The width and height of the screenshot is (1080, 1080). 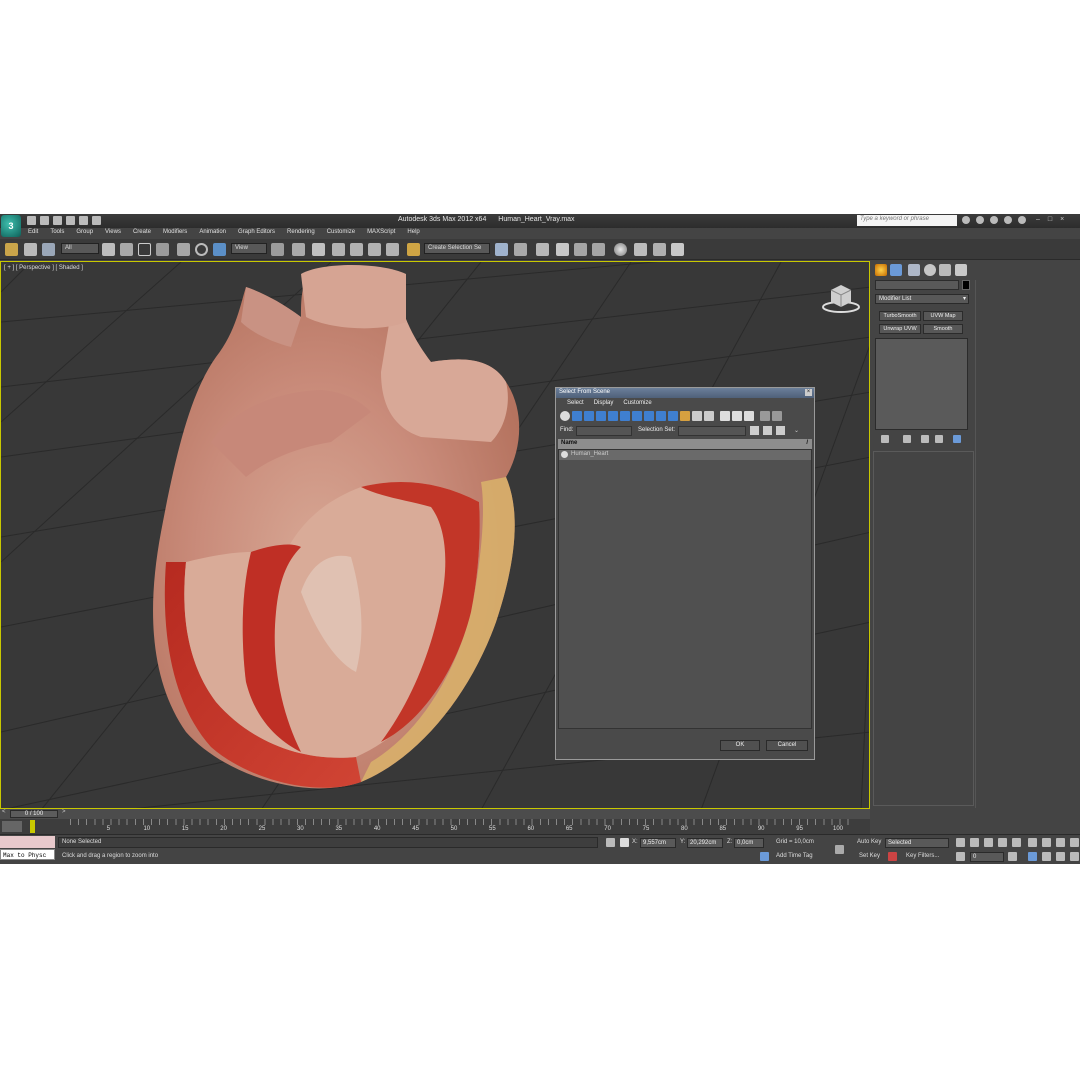 What do you see at coordinates (580, 249) in the screenshot?
I see `curve-editor-icon` at bounding box center [580, 249].